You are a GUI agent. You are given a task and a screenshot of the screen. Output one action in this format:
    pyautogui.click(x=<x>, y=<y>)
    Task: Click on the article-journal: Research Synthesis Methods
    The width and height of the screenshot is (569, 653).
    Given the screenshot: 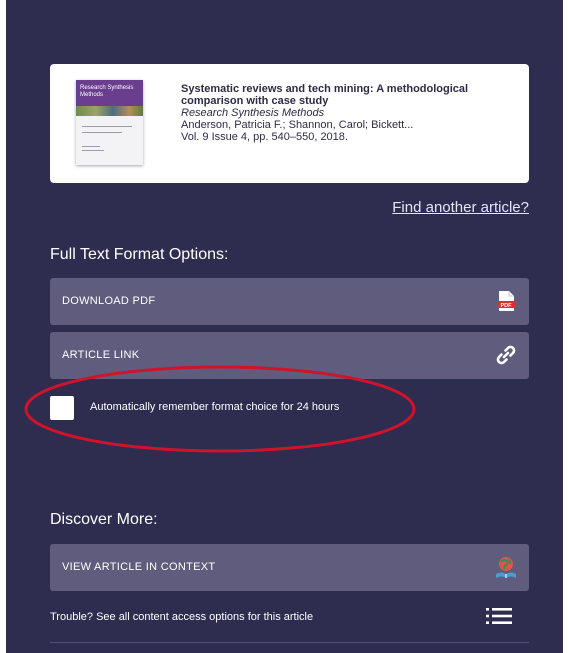 What is the action you would take?
    pyautogui.click(x=253, y=113)
    